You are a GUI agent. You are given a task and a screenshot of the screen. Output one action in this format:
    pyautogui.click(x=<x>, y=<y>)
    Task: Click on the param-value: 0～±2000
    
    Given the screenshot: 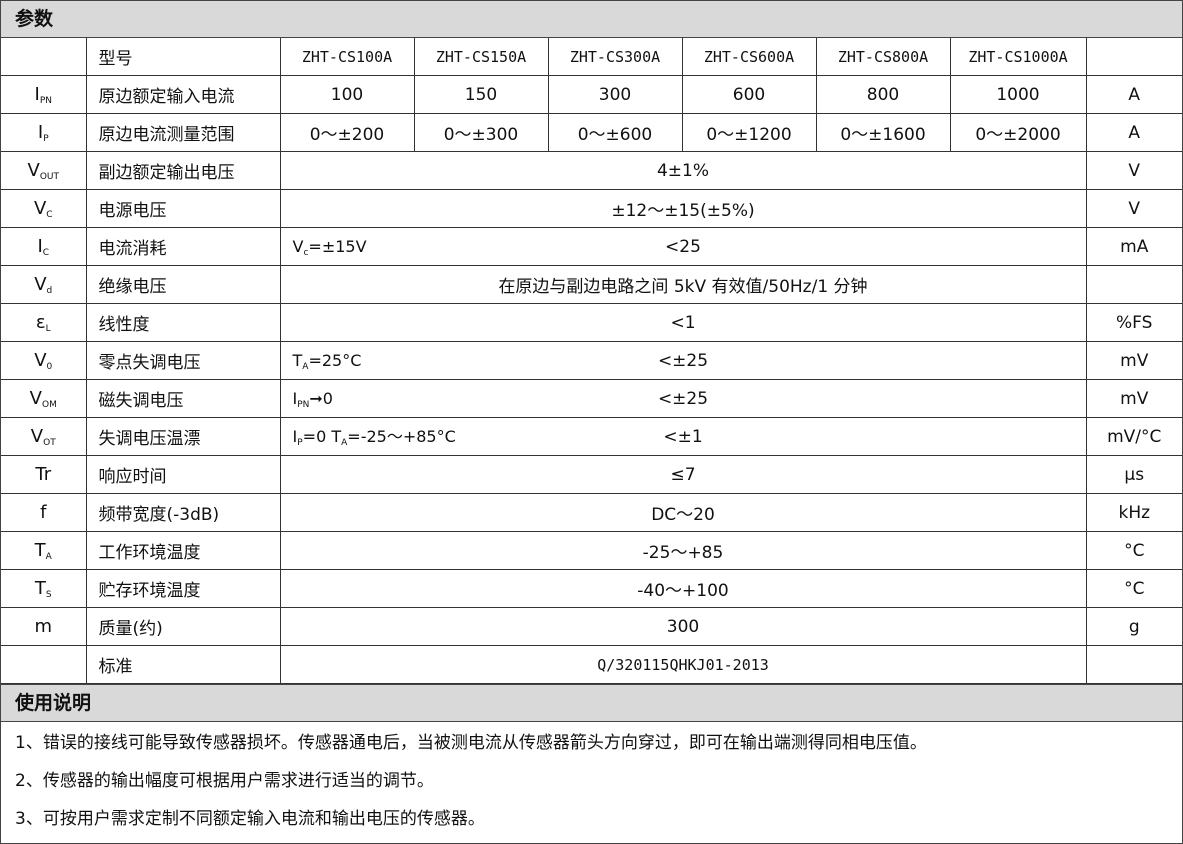 What is the action you would take?
    pyautogui.click(x=1018, y=132)
    